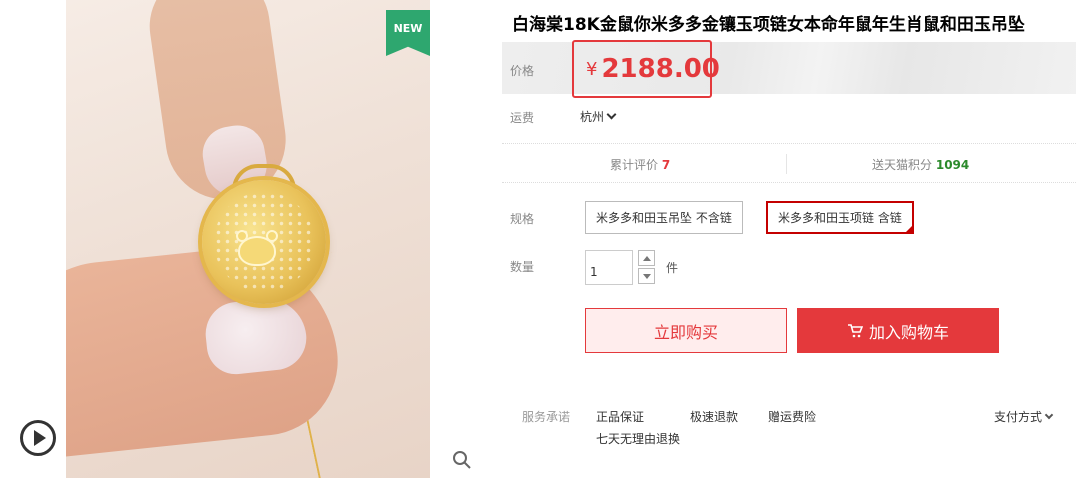 Image resolution: width=1080 pixels, height=483 pixels. Describe the element at coordinates (242, 236) in the screenshot. I see `bear-ear-left` at that location.